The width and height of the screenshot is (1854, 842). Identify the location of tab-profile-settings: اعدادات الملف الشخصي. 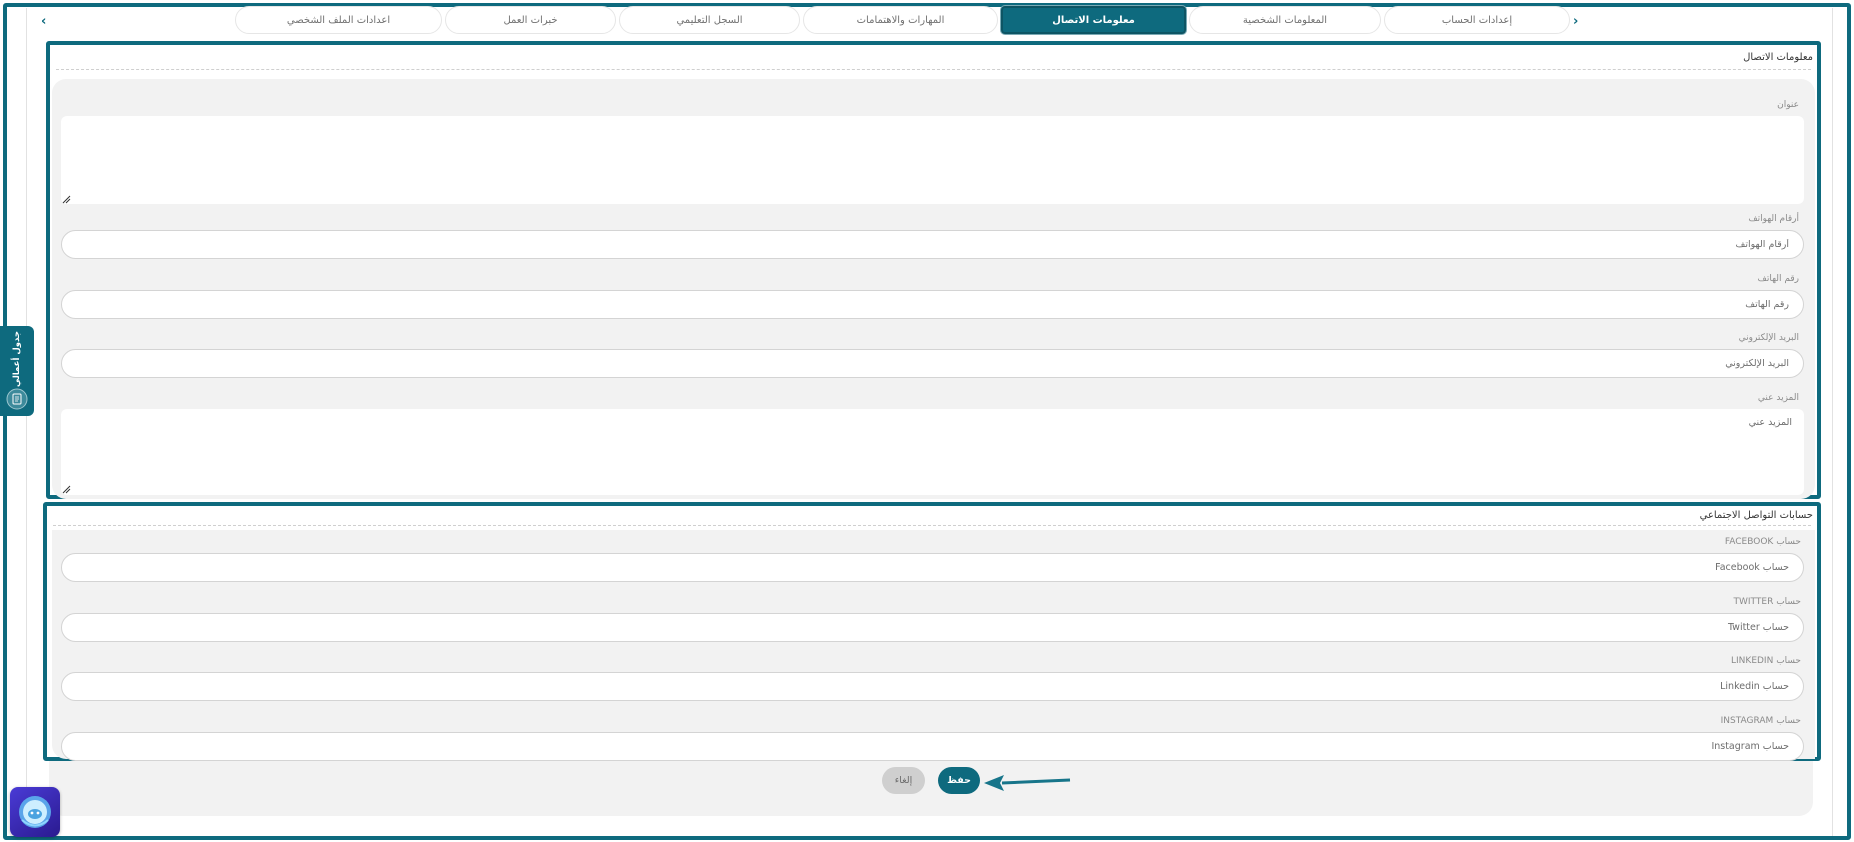
(338, 20).